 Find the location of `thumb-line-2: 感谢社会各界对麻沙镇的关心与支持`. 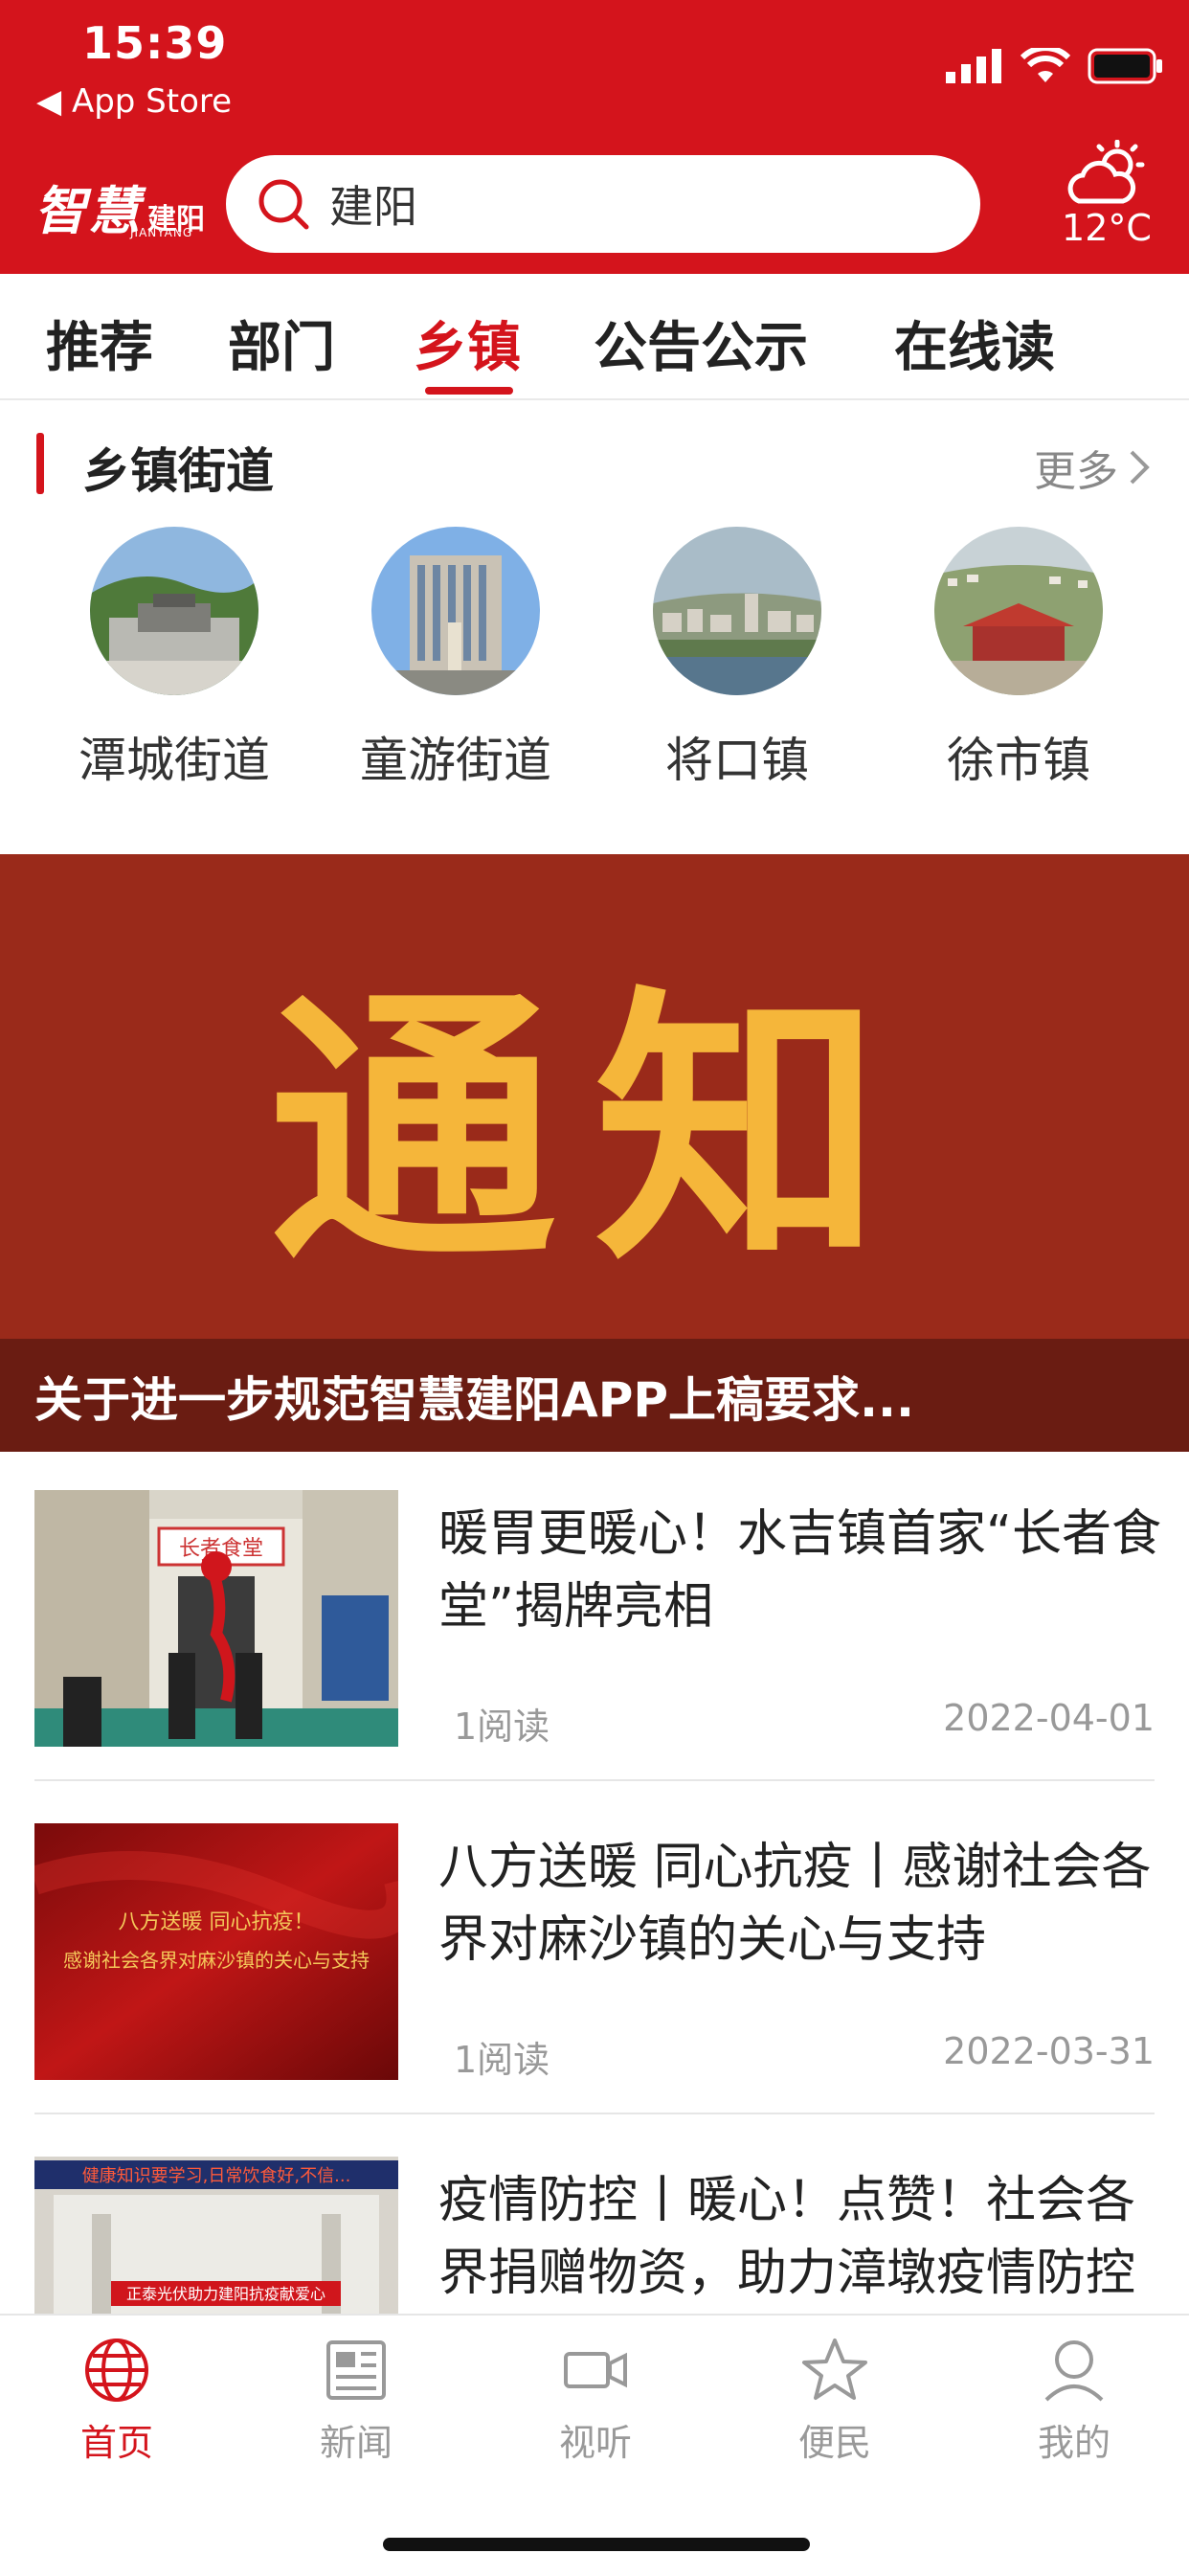

thumb-line-2: 感谢社会各界对麻沙镇的关心与支持 is located at coordinates (216, 1960).